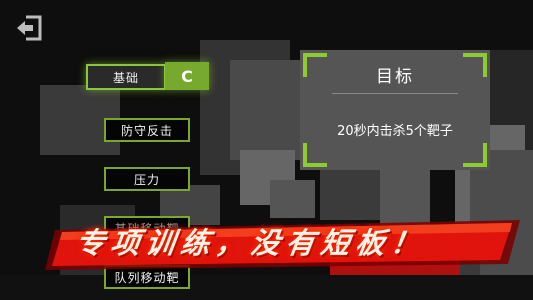 The height and width of the screenshot is (300, 533). I want to click on grade-badge: C, so click(187, 76).